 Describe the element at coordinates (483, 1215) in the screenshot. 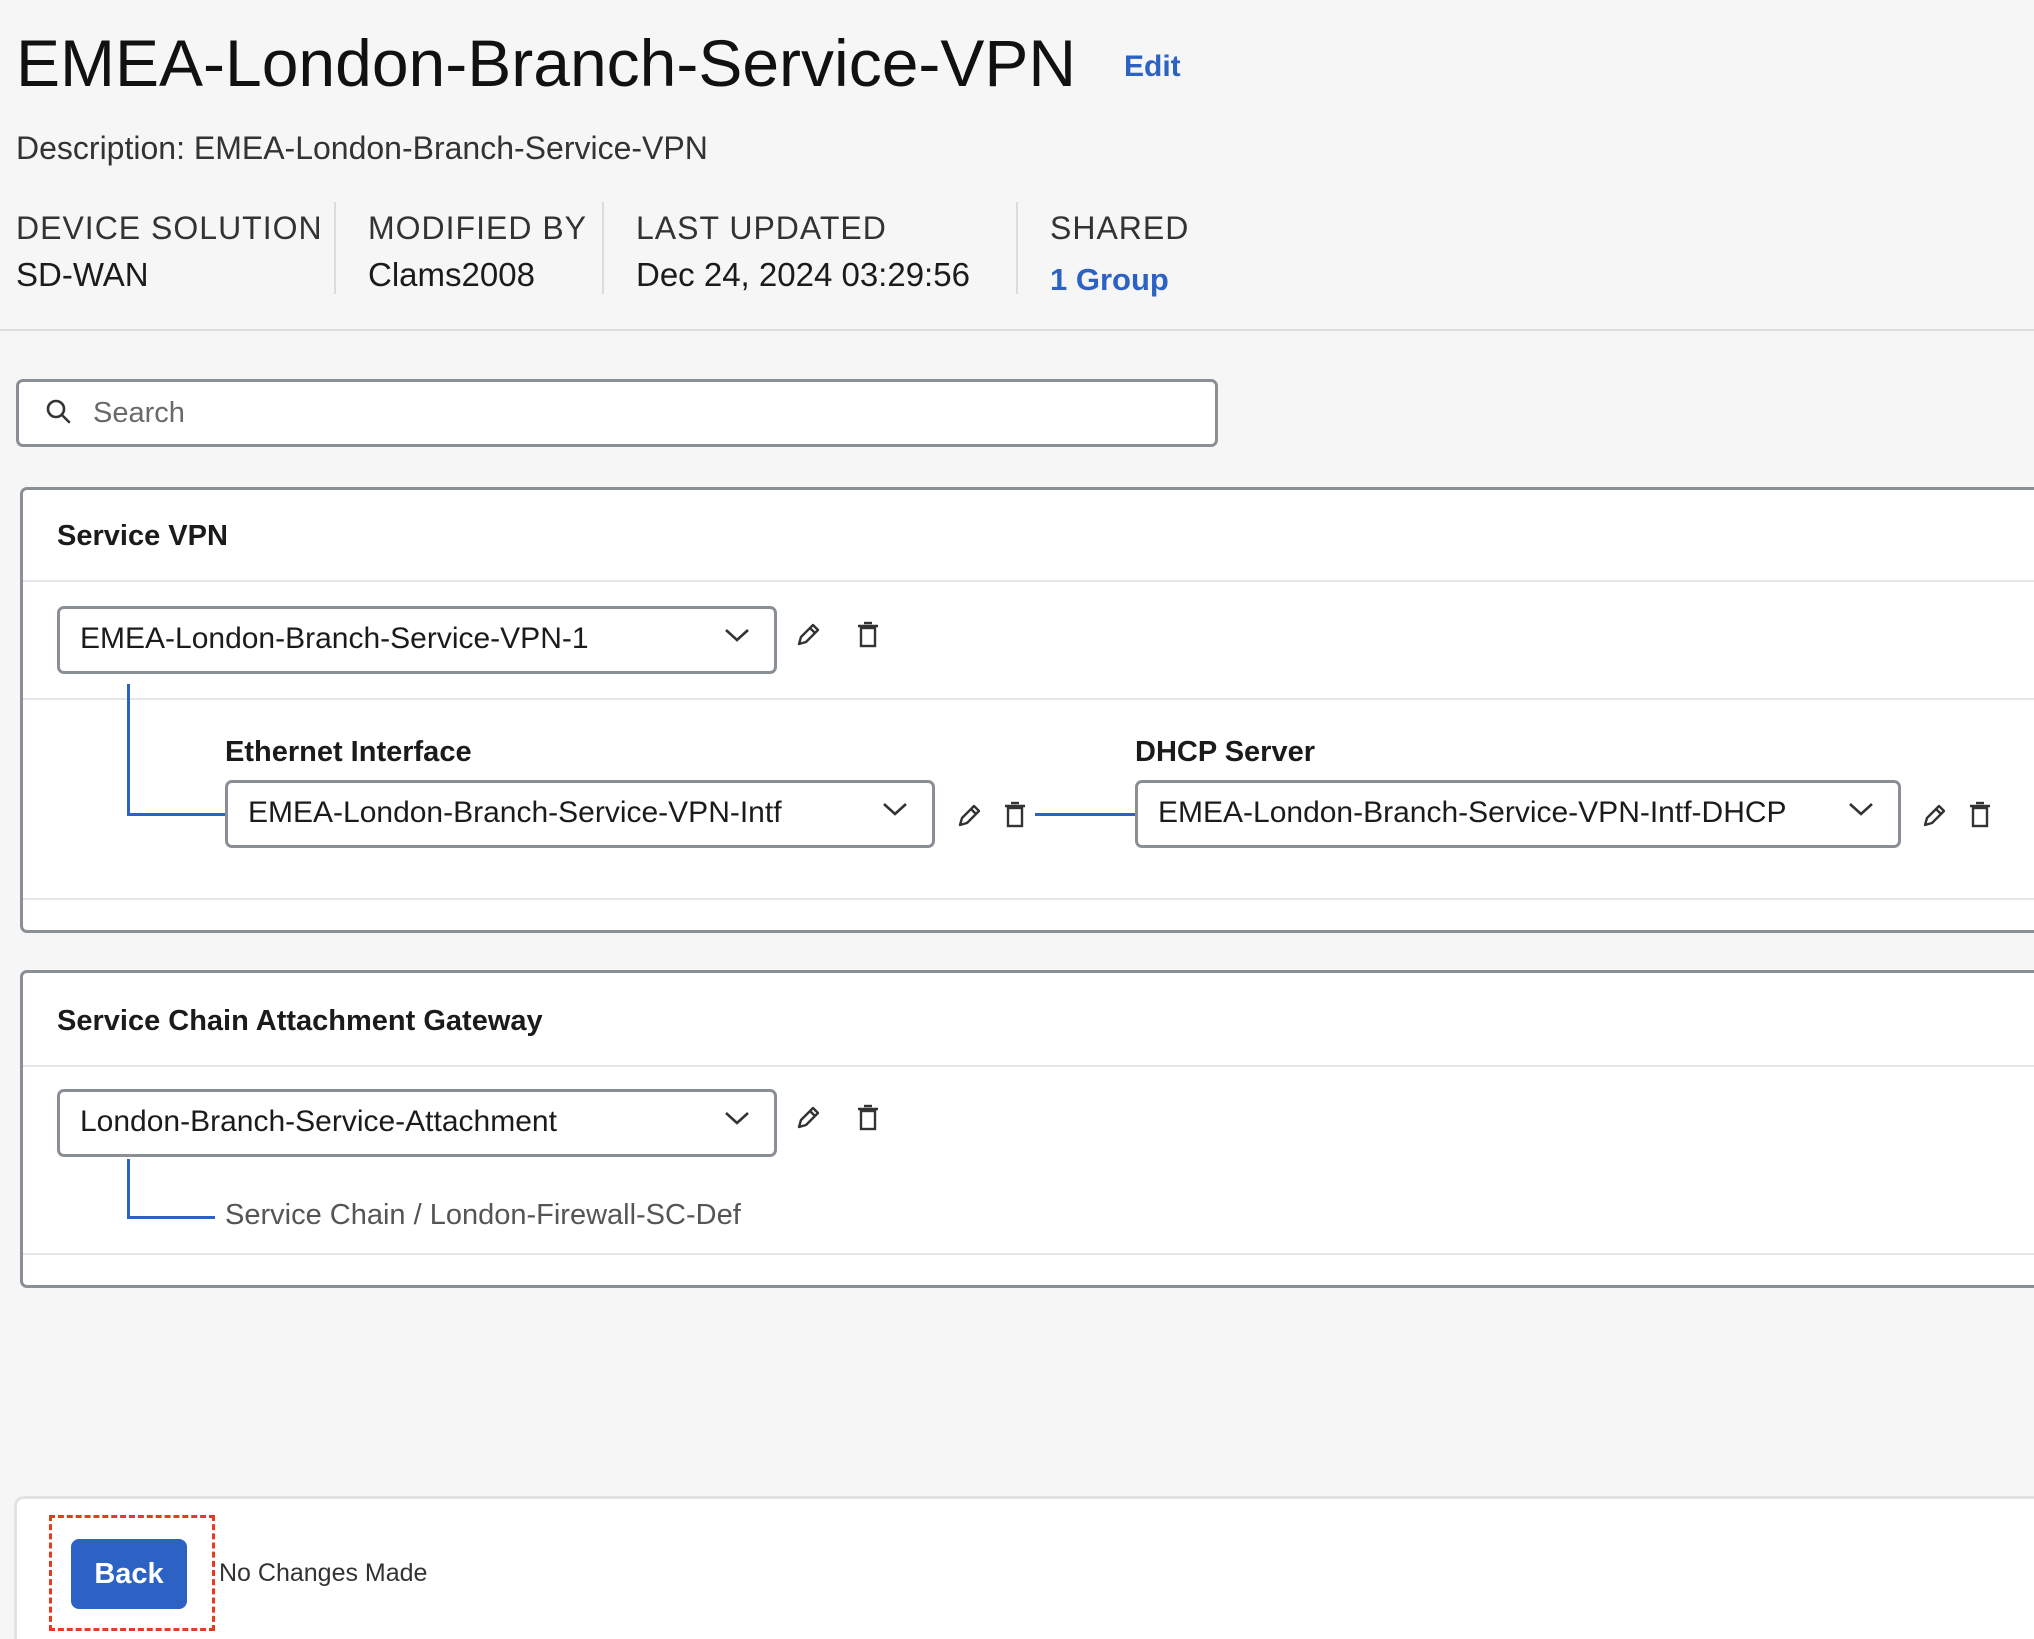

I see `service-chain-link-text: Service Chain / London-Firewall-SC-Def` at that location.